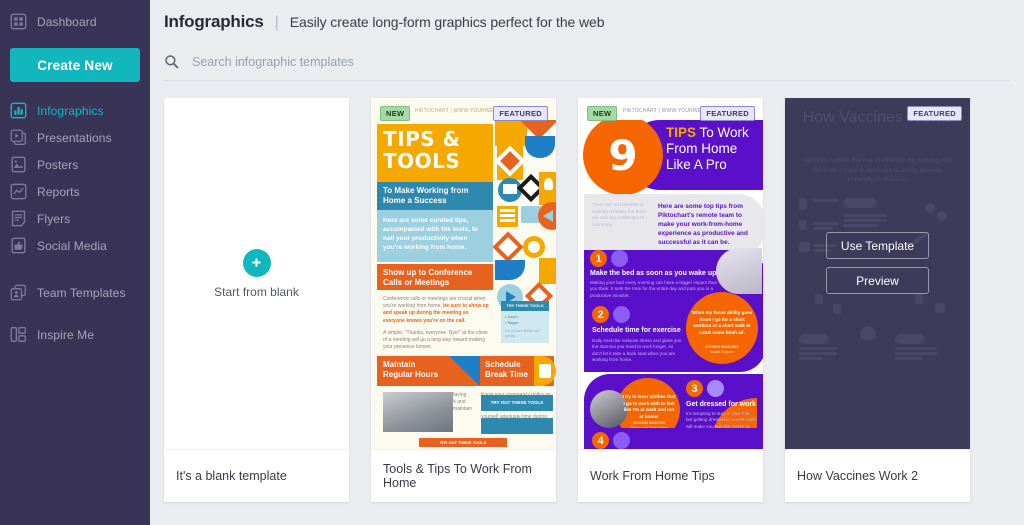 The width and height of the screenshot is (1024, 525). I want to click on use-template-button: Use Template, so click(877, 245).